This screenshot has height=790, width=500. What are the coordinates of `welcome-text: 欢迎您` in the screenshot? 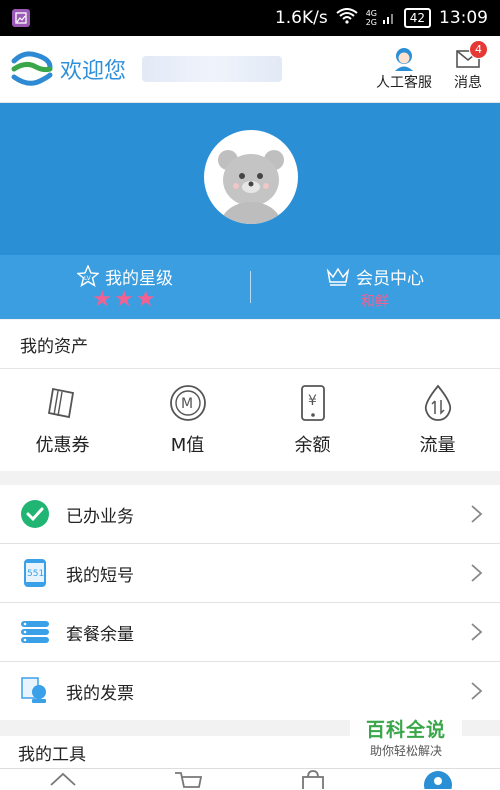 It's located at (93, 71).